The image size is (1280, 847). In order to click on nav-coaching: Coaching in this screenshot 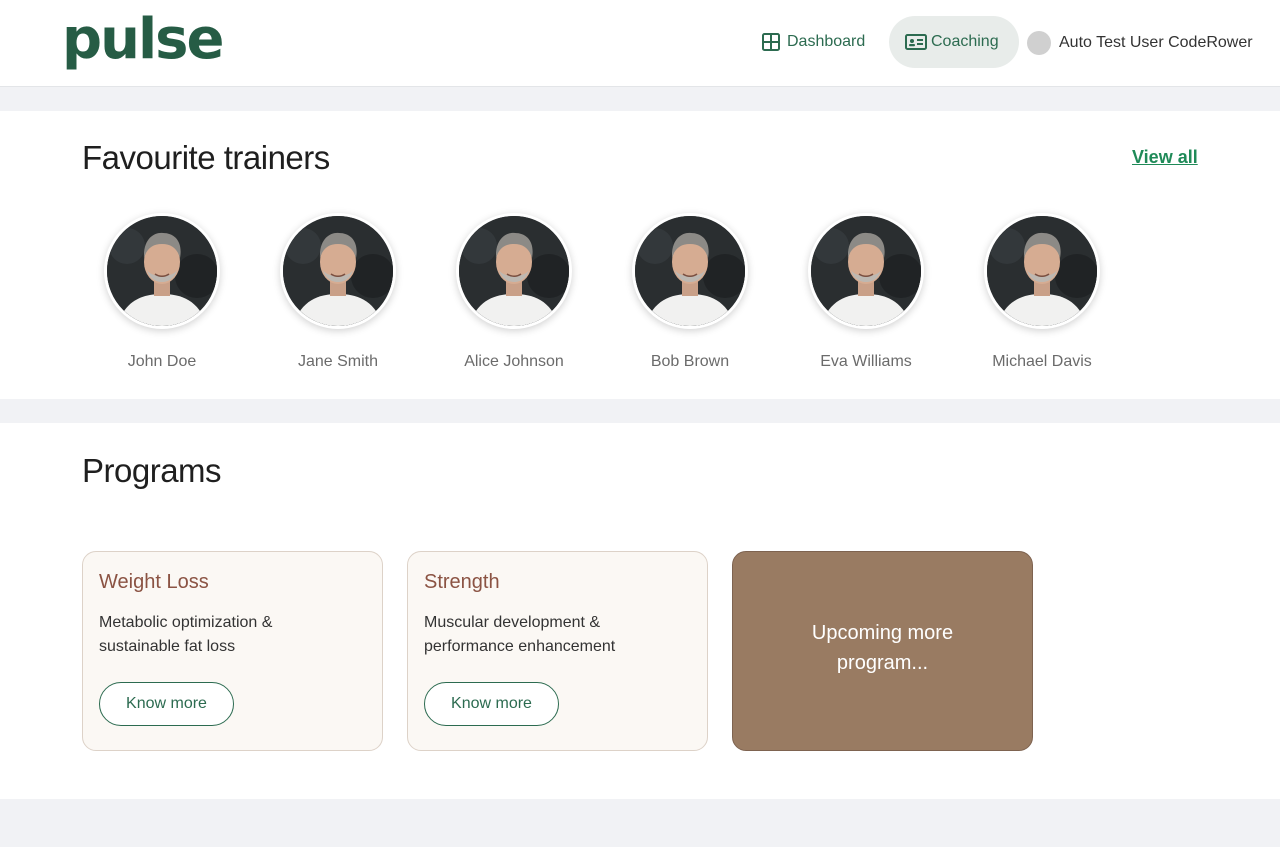, I will do `click(954, 42)`.